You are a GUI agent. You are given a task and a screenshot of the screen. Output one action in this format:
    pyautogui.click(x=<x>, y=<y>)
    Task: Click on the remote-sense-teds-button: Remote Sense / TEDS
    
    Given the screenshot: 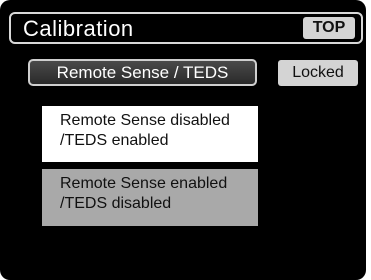 What is the action you would take?
    pyautogui.click(x=142, y=72)
    